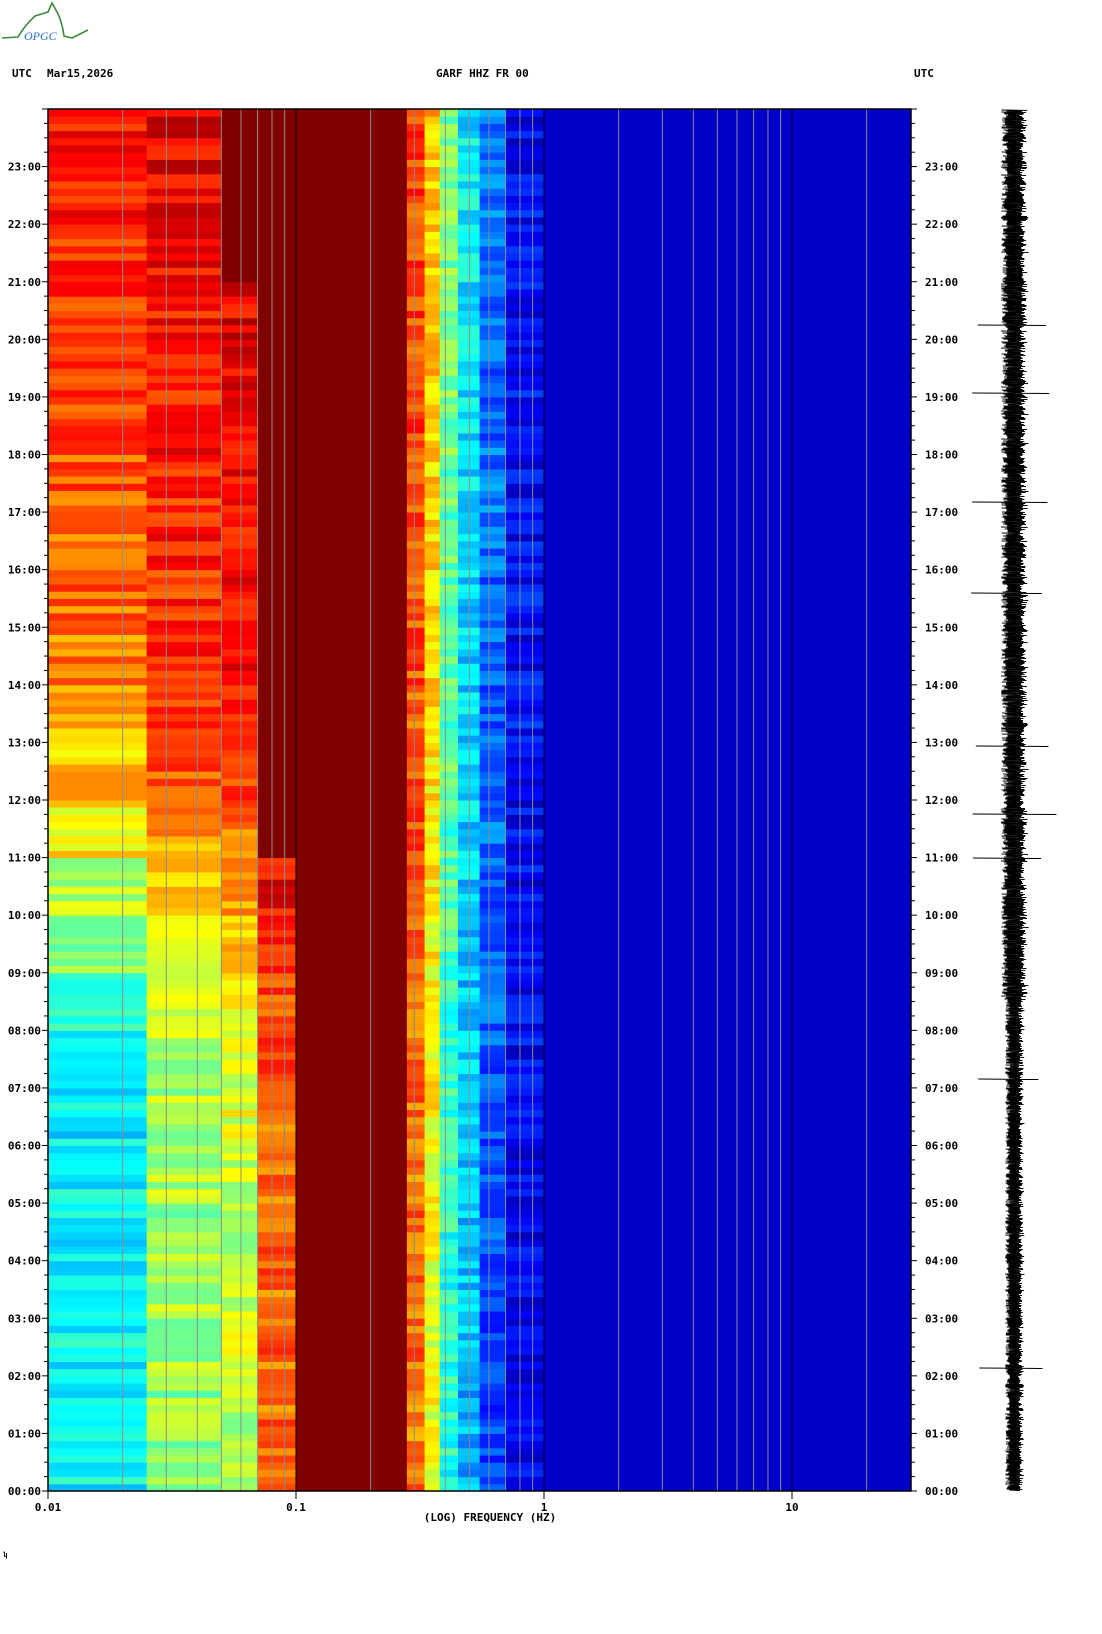 The height and width of the screenshot is (1634, 1102). I want to click on seismogram-trace, so click(1014, 800).